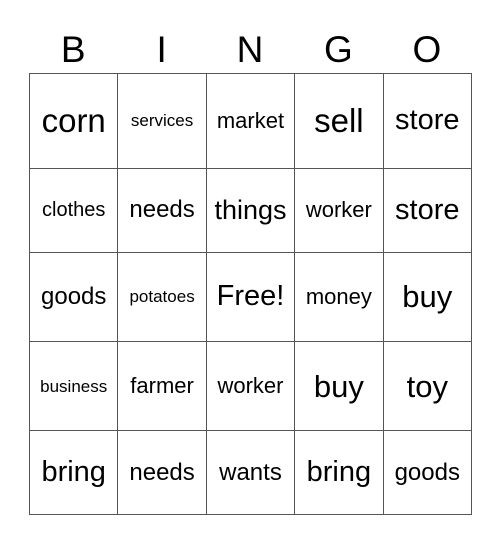 The width and height of the screenshot is (500, 544). I want to click on header-letter-g: G, so click(338, 49).